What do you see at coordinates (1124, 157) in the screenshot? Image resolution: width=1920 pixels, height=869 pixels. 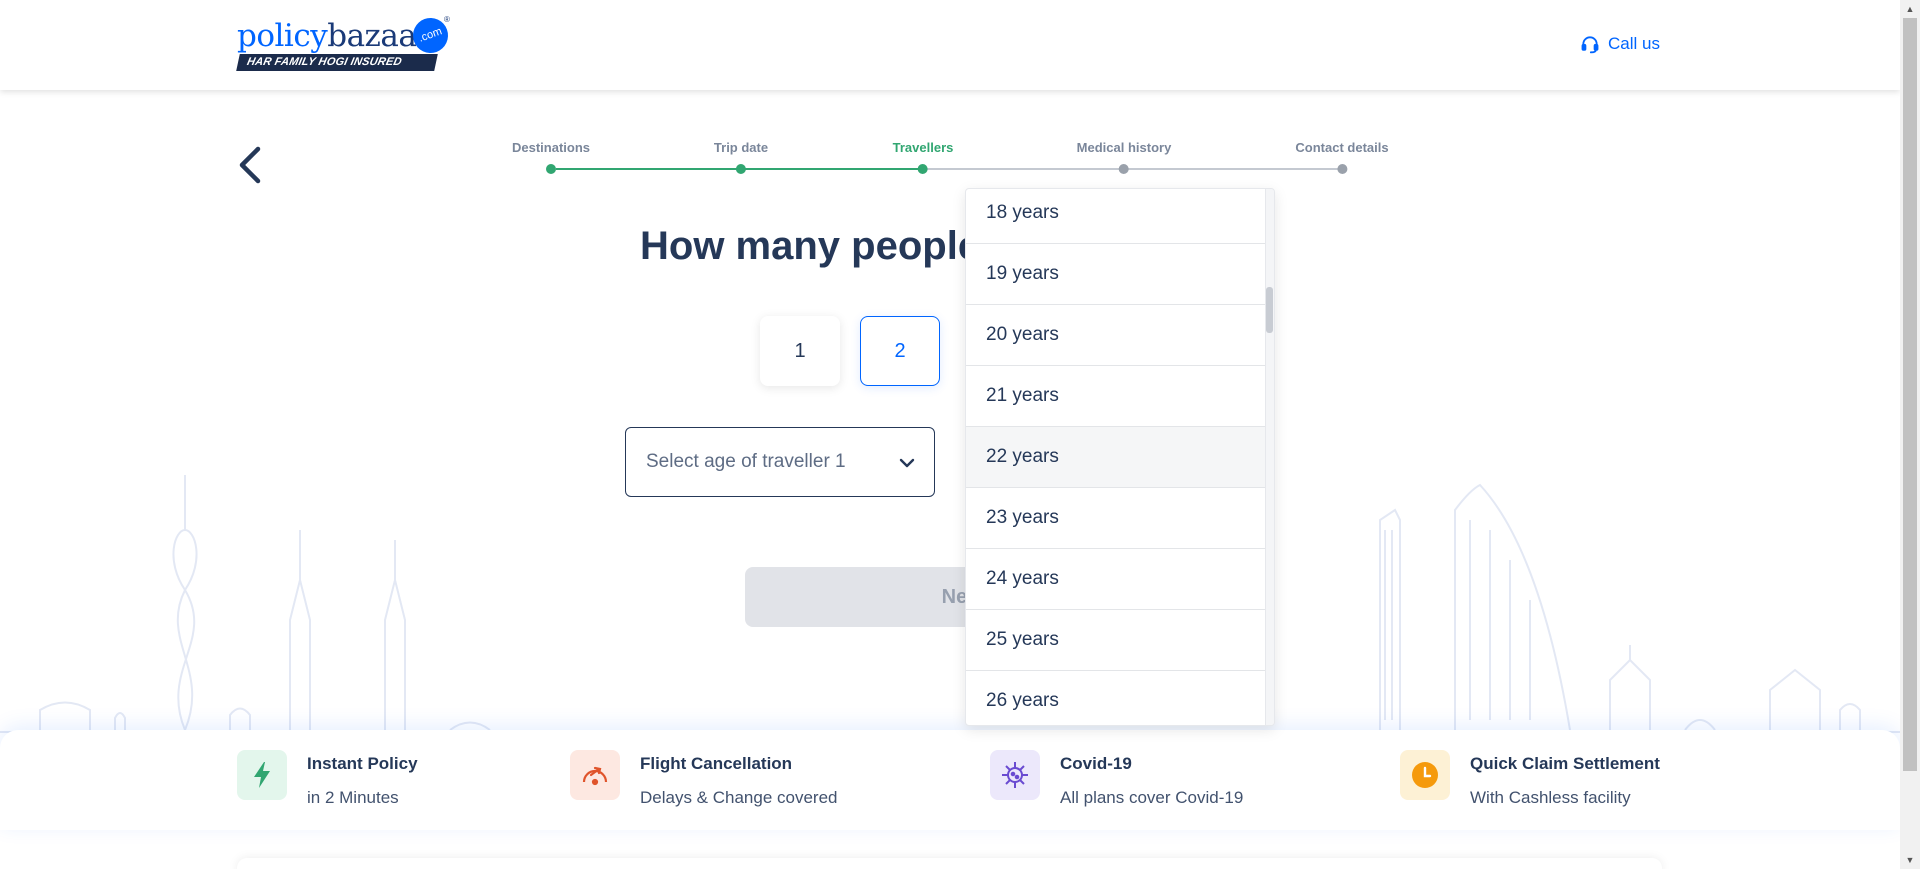 I see `step-medical-history: Medical history` at bounding box center [1124, 157].